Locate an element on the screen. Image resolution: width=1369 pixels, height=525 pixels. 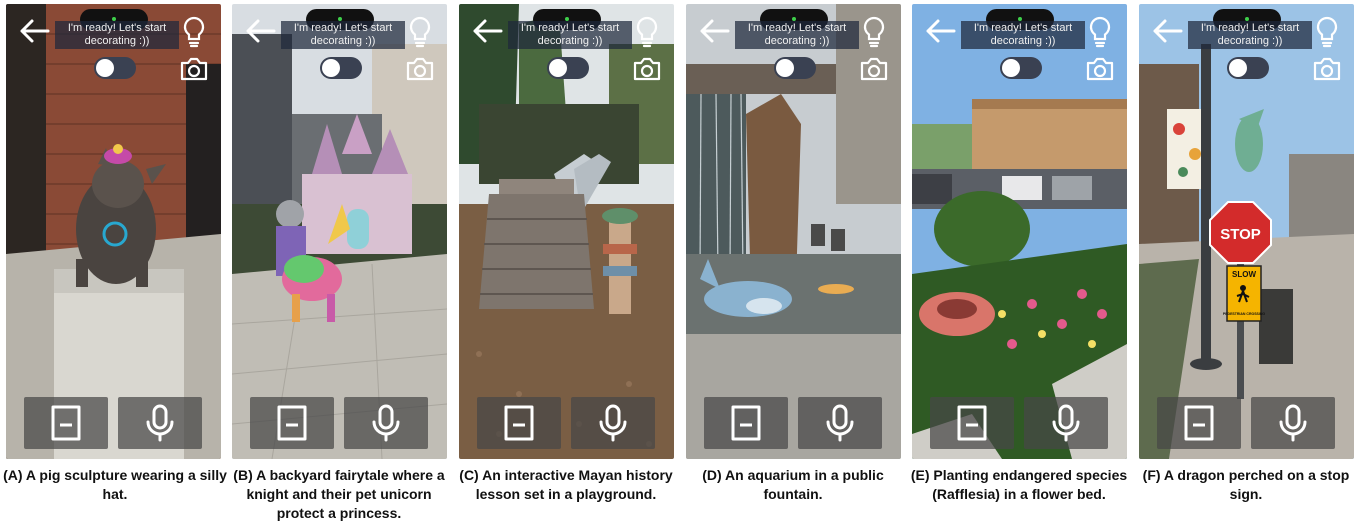
caption-a: (A) A pig sculpture wearing a silly hat. is located at coordinates (115, 484).